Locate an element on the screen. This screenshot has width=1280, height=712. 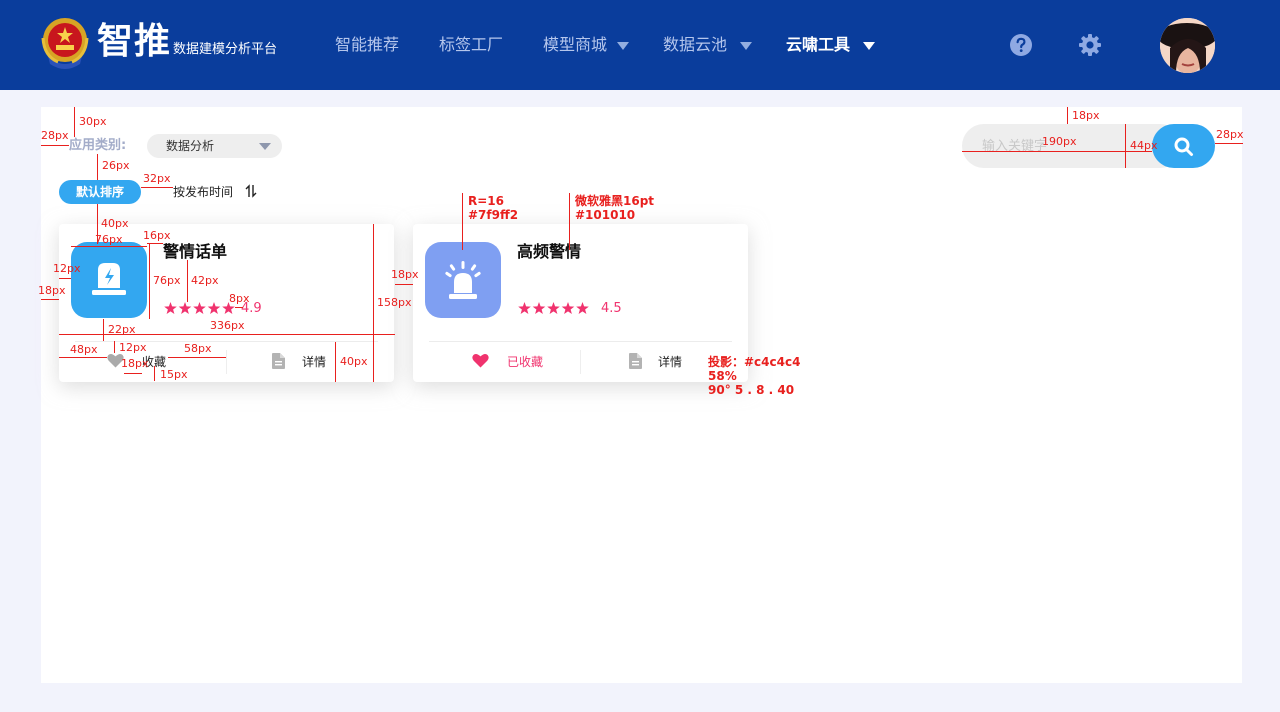
nav-smart-recommend: 智能推荐 is located at coordinates (367, 45).